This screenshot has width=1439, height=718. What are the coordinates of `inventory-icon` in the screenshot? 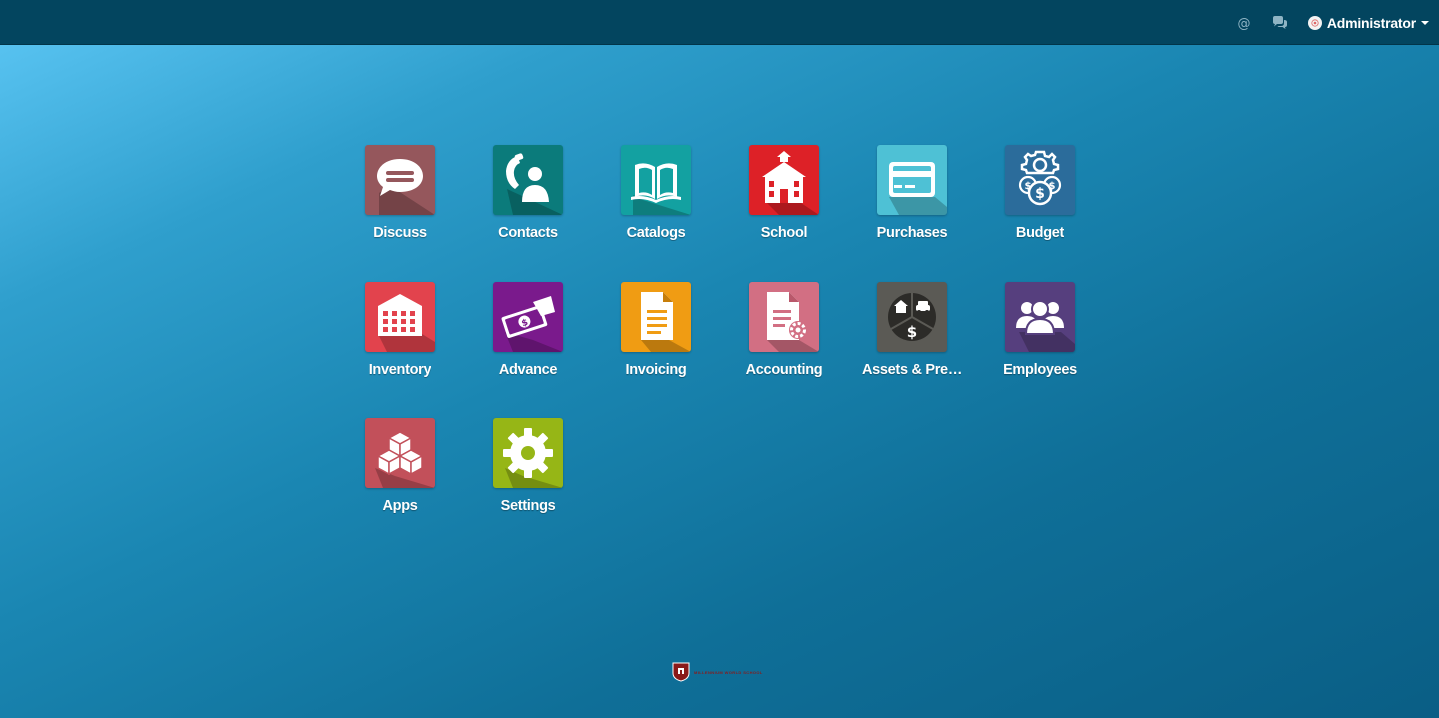 It's located at (400, 316).